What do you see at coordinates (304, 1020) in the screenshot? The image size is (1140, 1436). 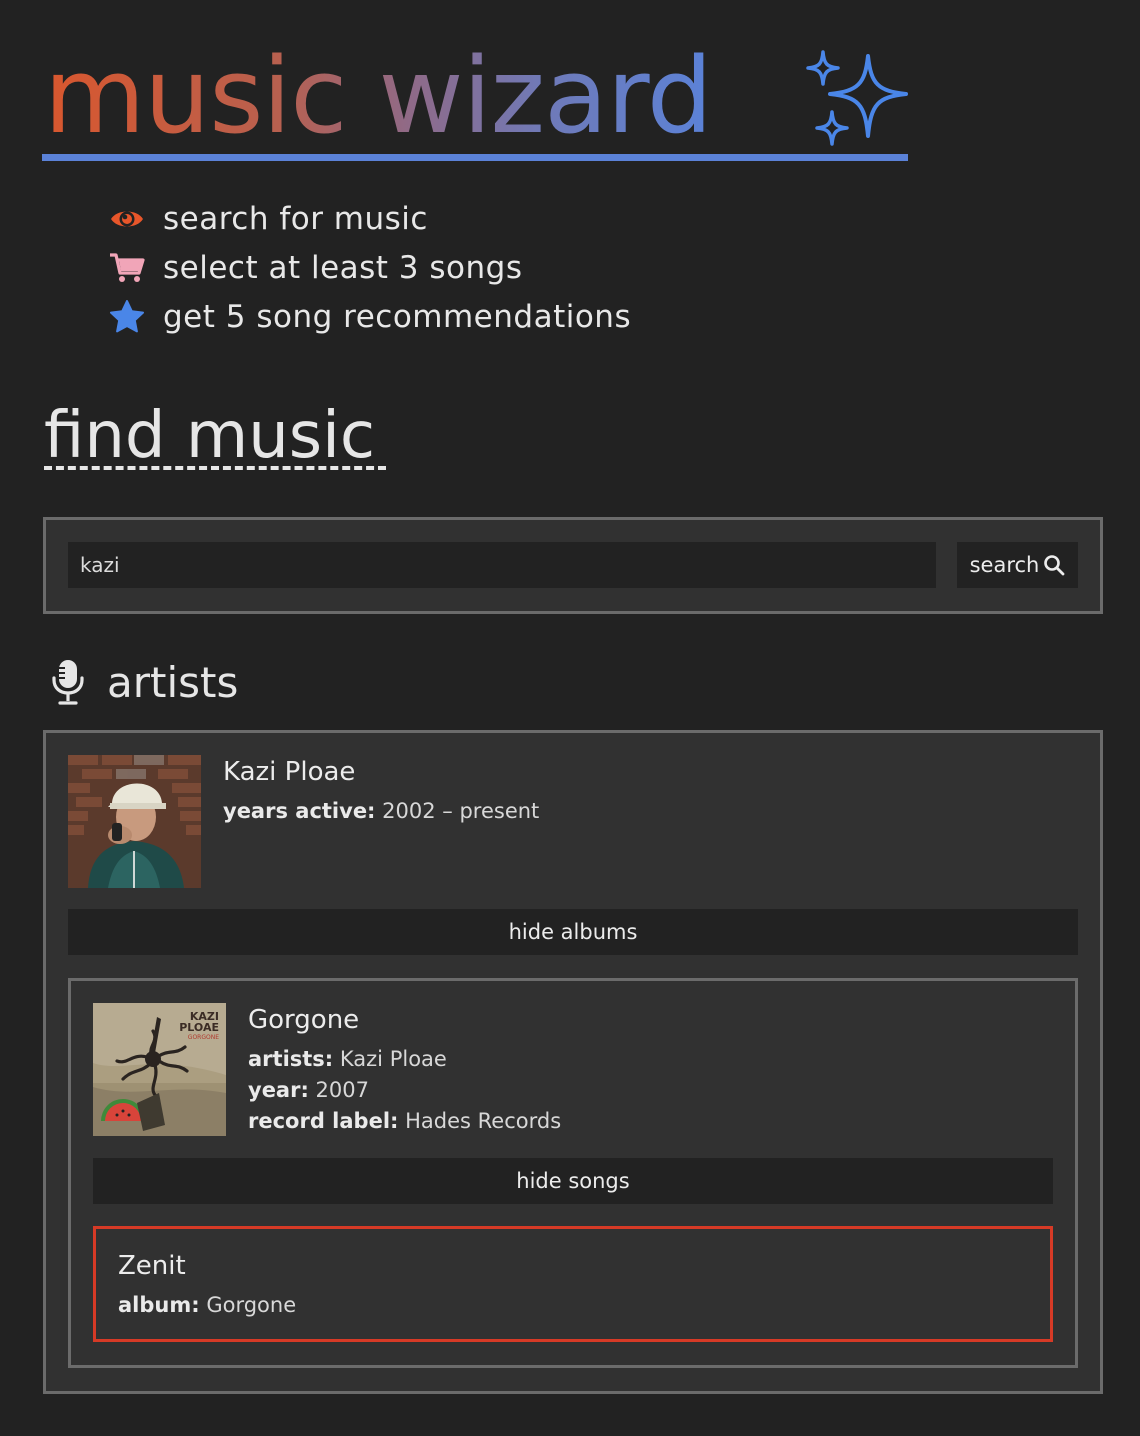 I see `album-title: Gorgone` at bounding box center [304, 1020].